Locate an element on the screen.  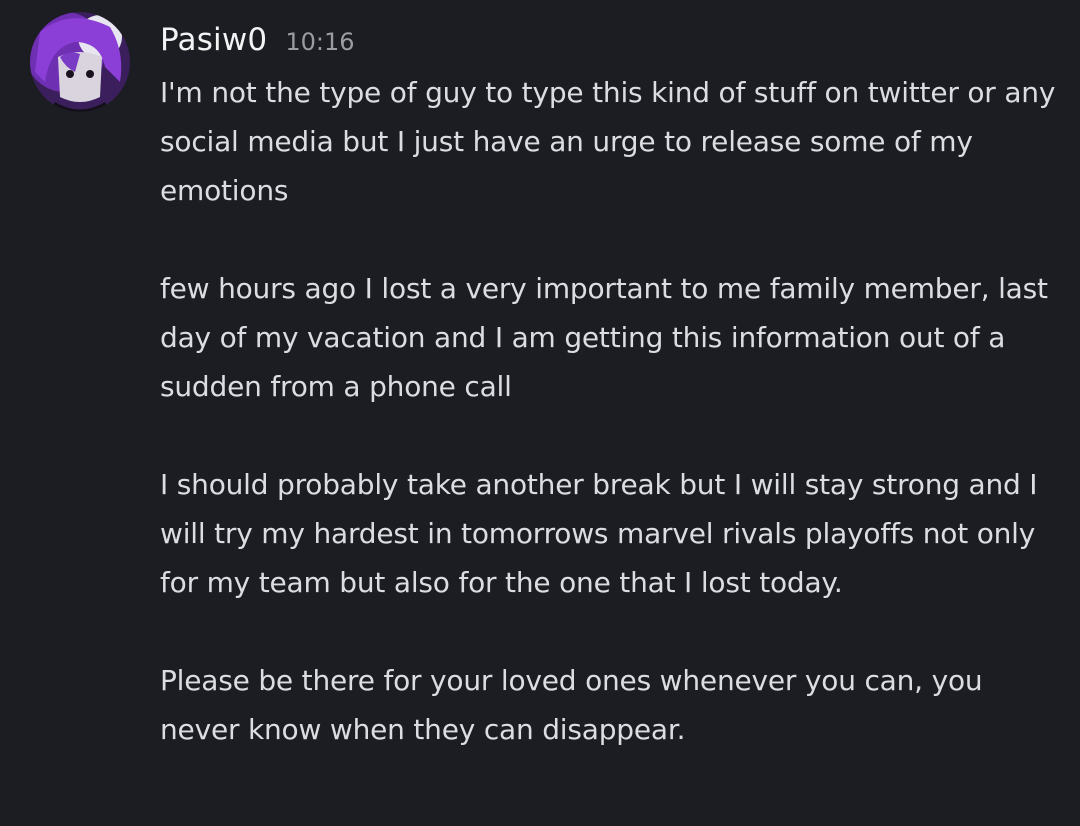
message-header: Pasiw0 10:16 is located at coordinates (257, 40).